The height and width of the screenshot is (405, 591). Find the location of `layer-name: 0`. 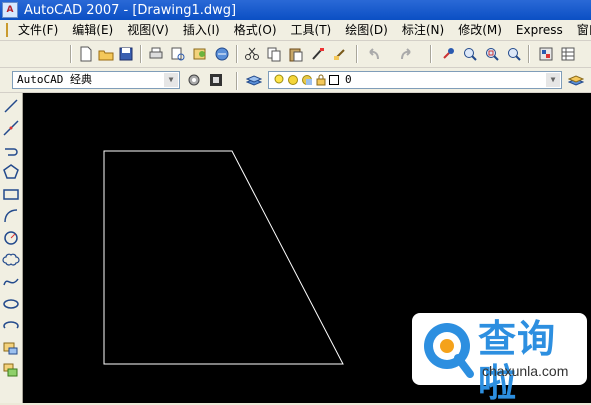

layer-name: 0 is located at coordinates (348, 79).